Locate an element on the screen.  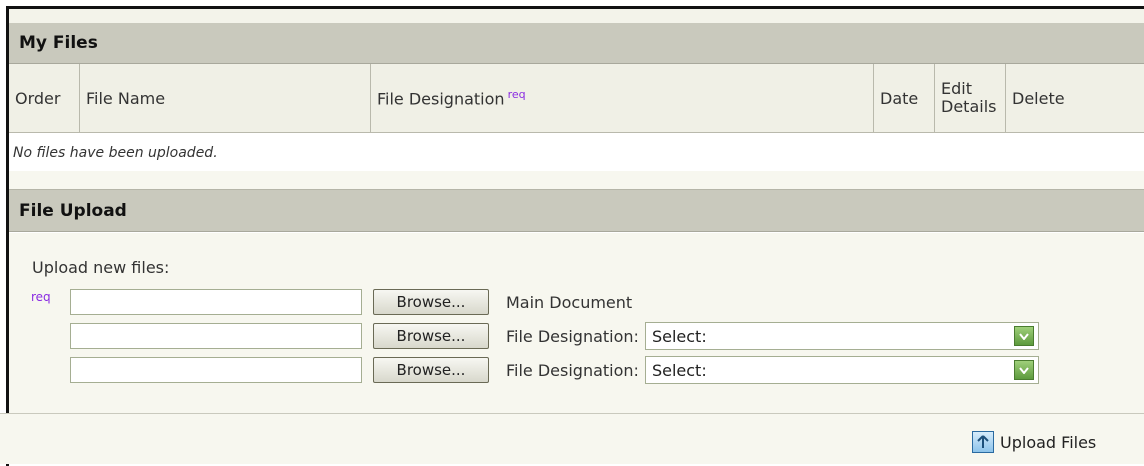
upload-new-files-label: Upload new files: is located at coordinates (100, 267).